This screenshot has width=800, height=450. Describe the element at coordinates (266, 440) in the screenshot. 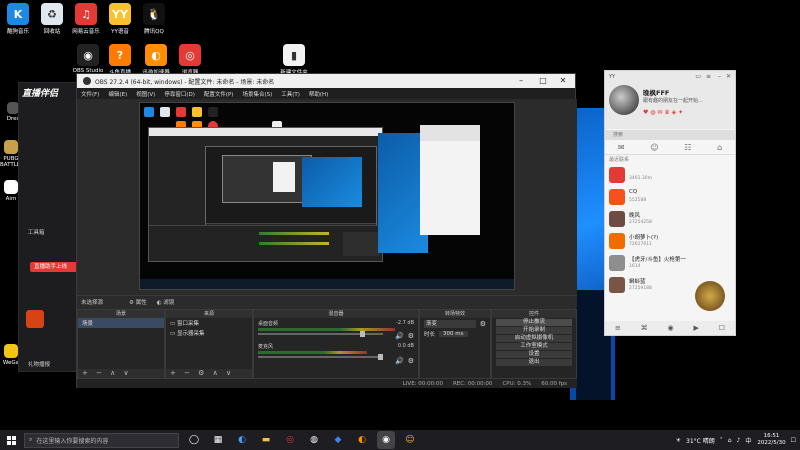

I see `file-explorer-icon: ▬` at that location.